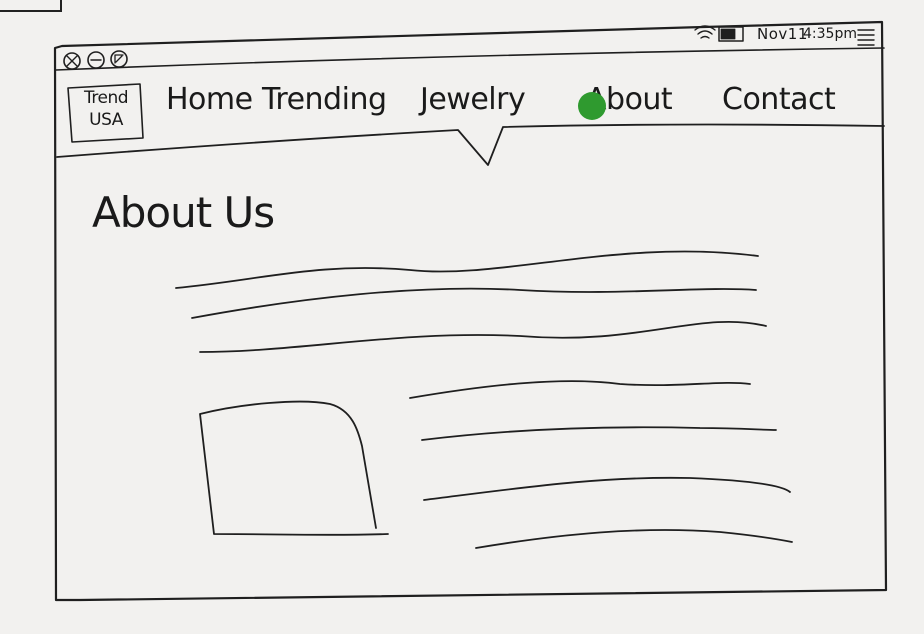 This screenshot has height=634, width=924. Describe the element at coordinates (106, 98) in the screenshot. I see `logo-line-1: Trend` at that location.